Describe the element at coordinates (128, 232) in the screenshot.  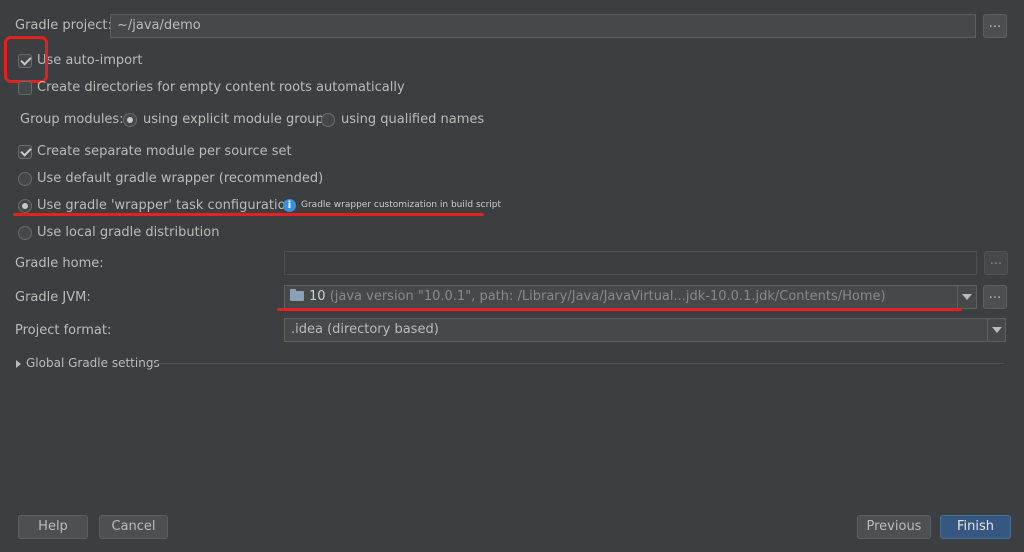
I see `local-distribution-label: Use local gradle distribution` at that location.